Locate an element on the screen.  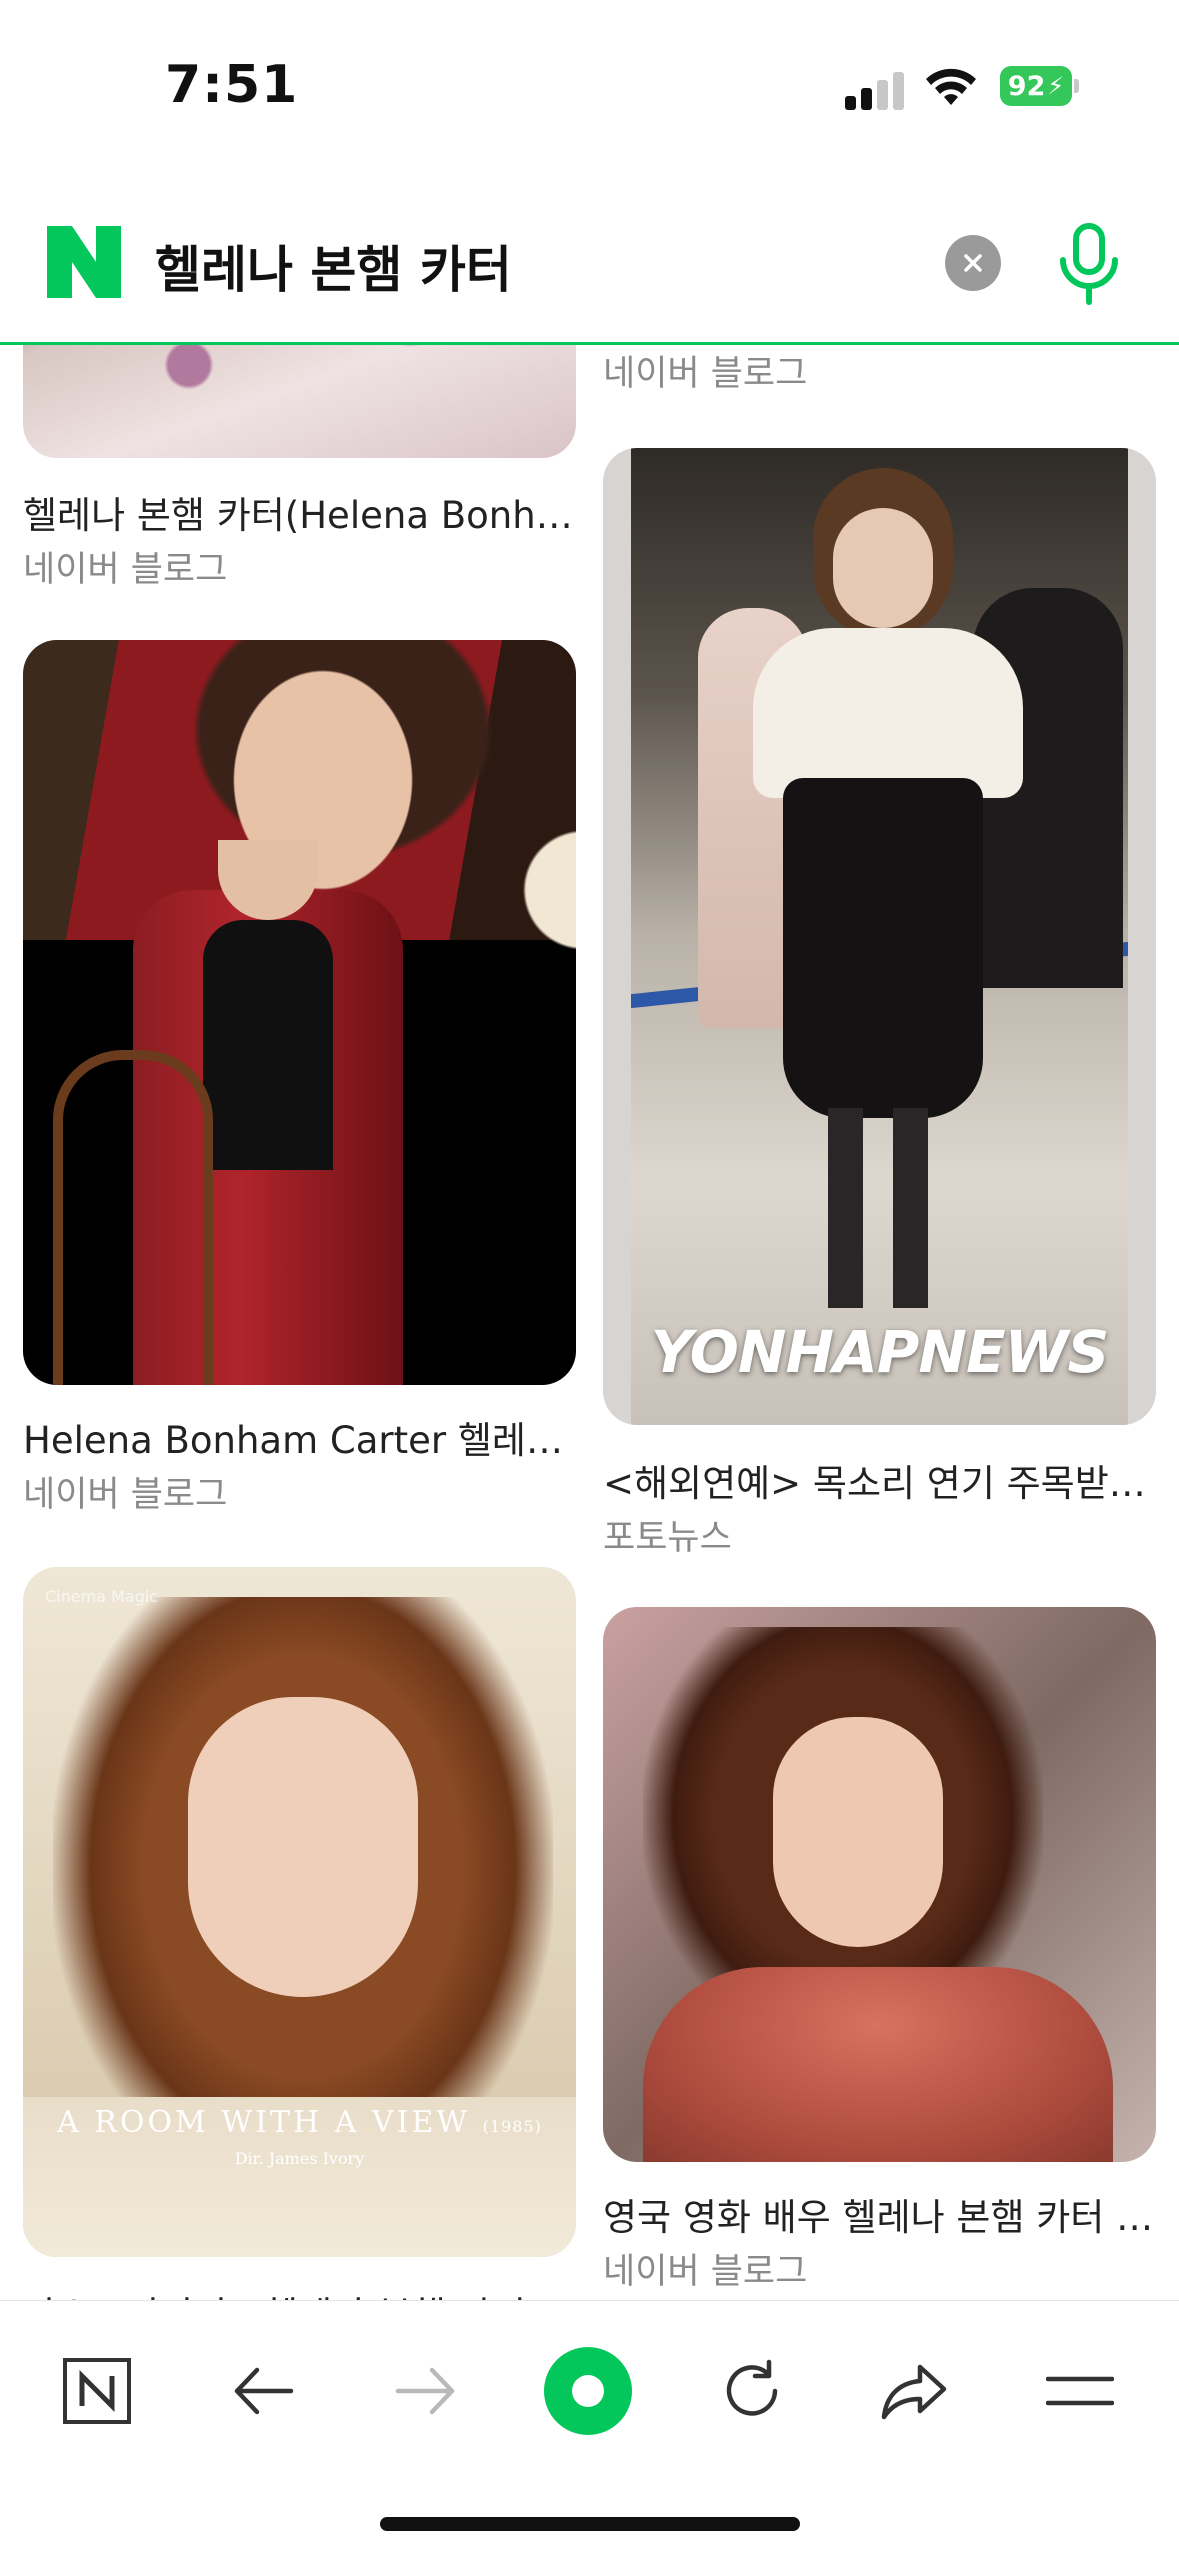
battery-level: 92 is located at coordinates (1026, 86).